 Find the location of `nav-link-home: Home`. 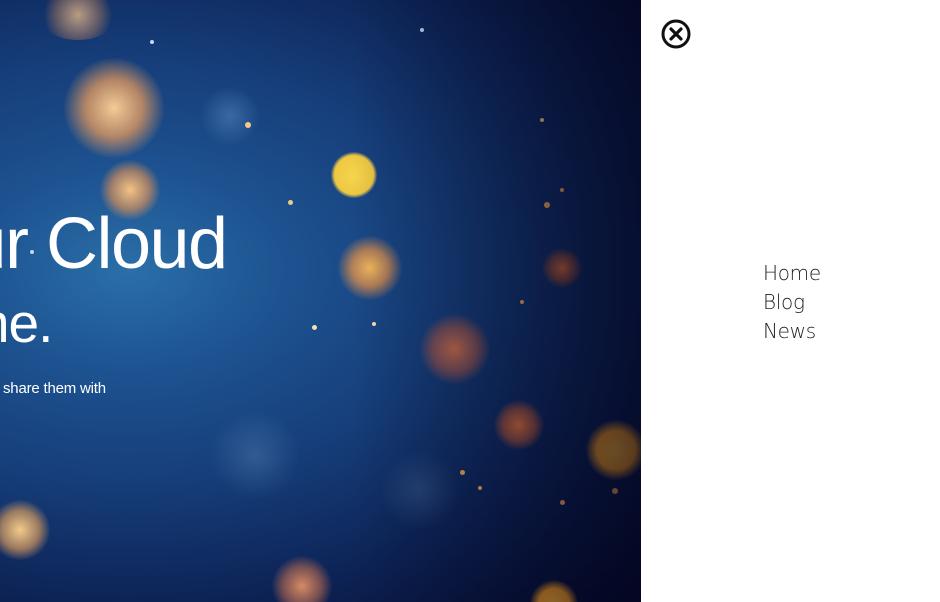

nav-link-home: Home is located at coordinates (792, 273).